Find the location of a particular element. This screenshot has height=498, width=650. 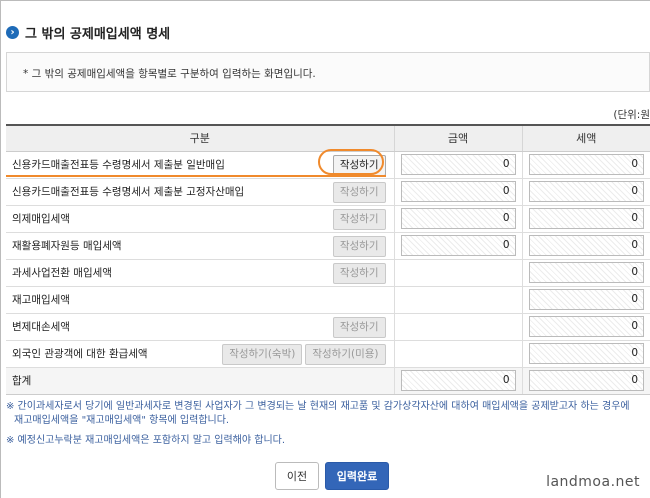

table-row: 재활용폐자원등 매입세액 작성하기 0 0 is located at coordinates (328, 246).